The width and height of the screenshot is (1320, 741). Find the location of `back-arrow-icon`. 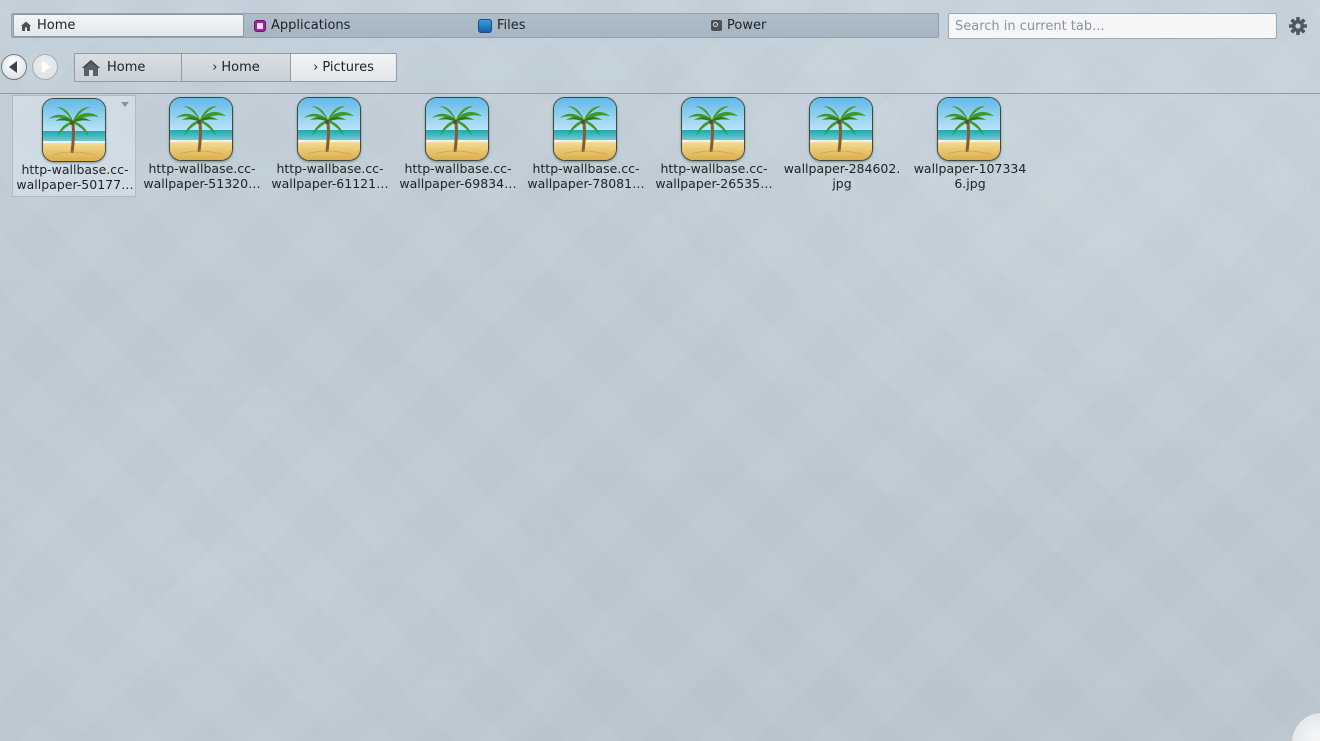

back-arrow-icon is located at coordinates (13, 67).